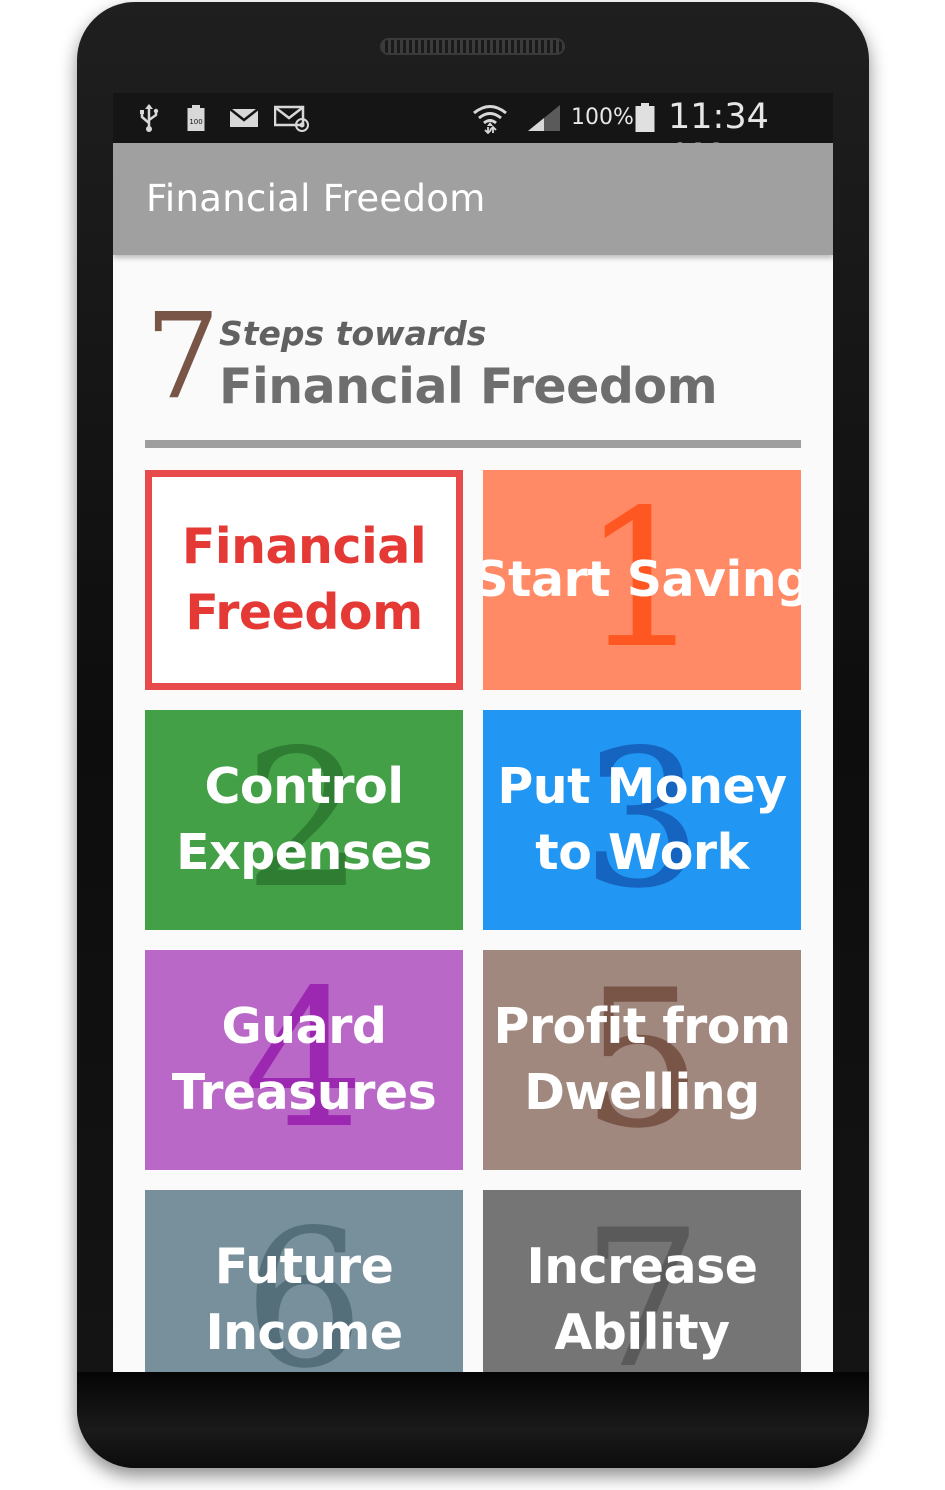  I want to click on tile-label: Guard Treasures, so click(304, 1060).